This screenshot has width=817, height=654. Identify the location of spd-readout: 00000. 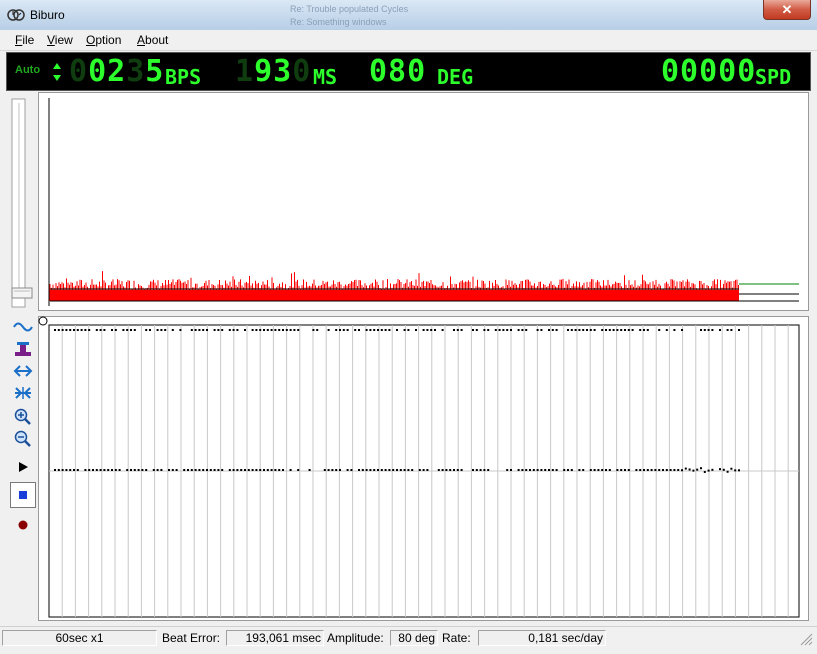
(708, 72).